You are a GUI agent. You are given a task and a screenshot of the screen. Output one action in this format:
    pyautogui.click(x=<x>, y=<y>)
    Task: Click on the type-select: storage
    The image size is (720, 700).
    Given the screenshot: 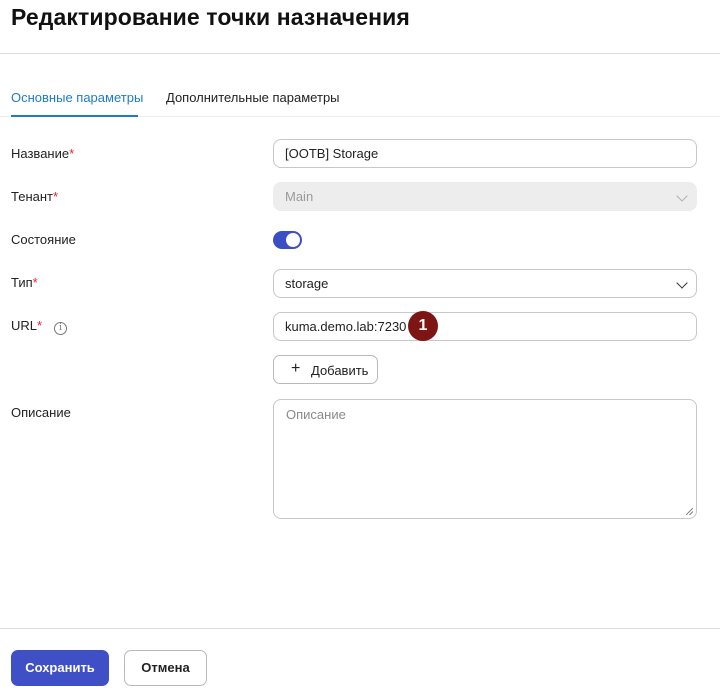 What is the action you would take?
    pyautogui.click(x=485, y=283)
    